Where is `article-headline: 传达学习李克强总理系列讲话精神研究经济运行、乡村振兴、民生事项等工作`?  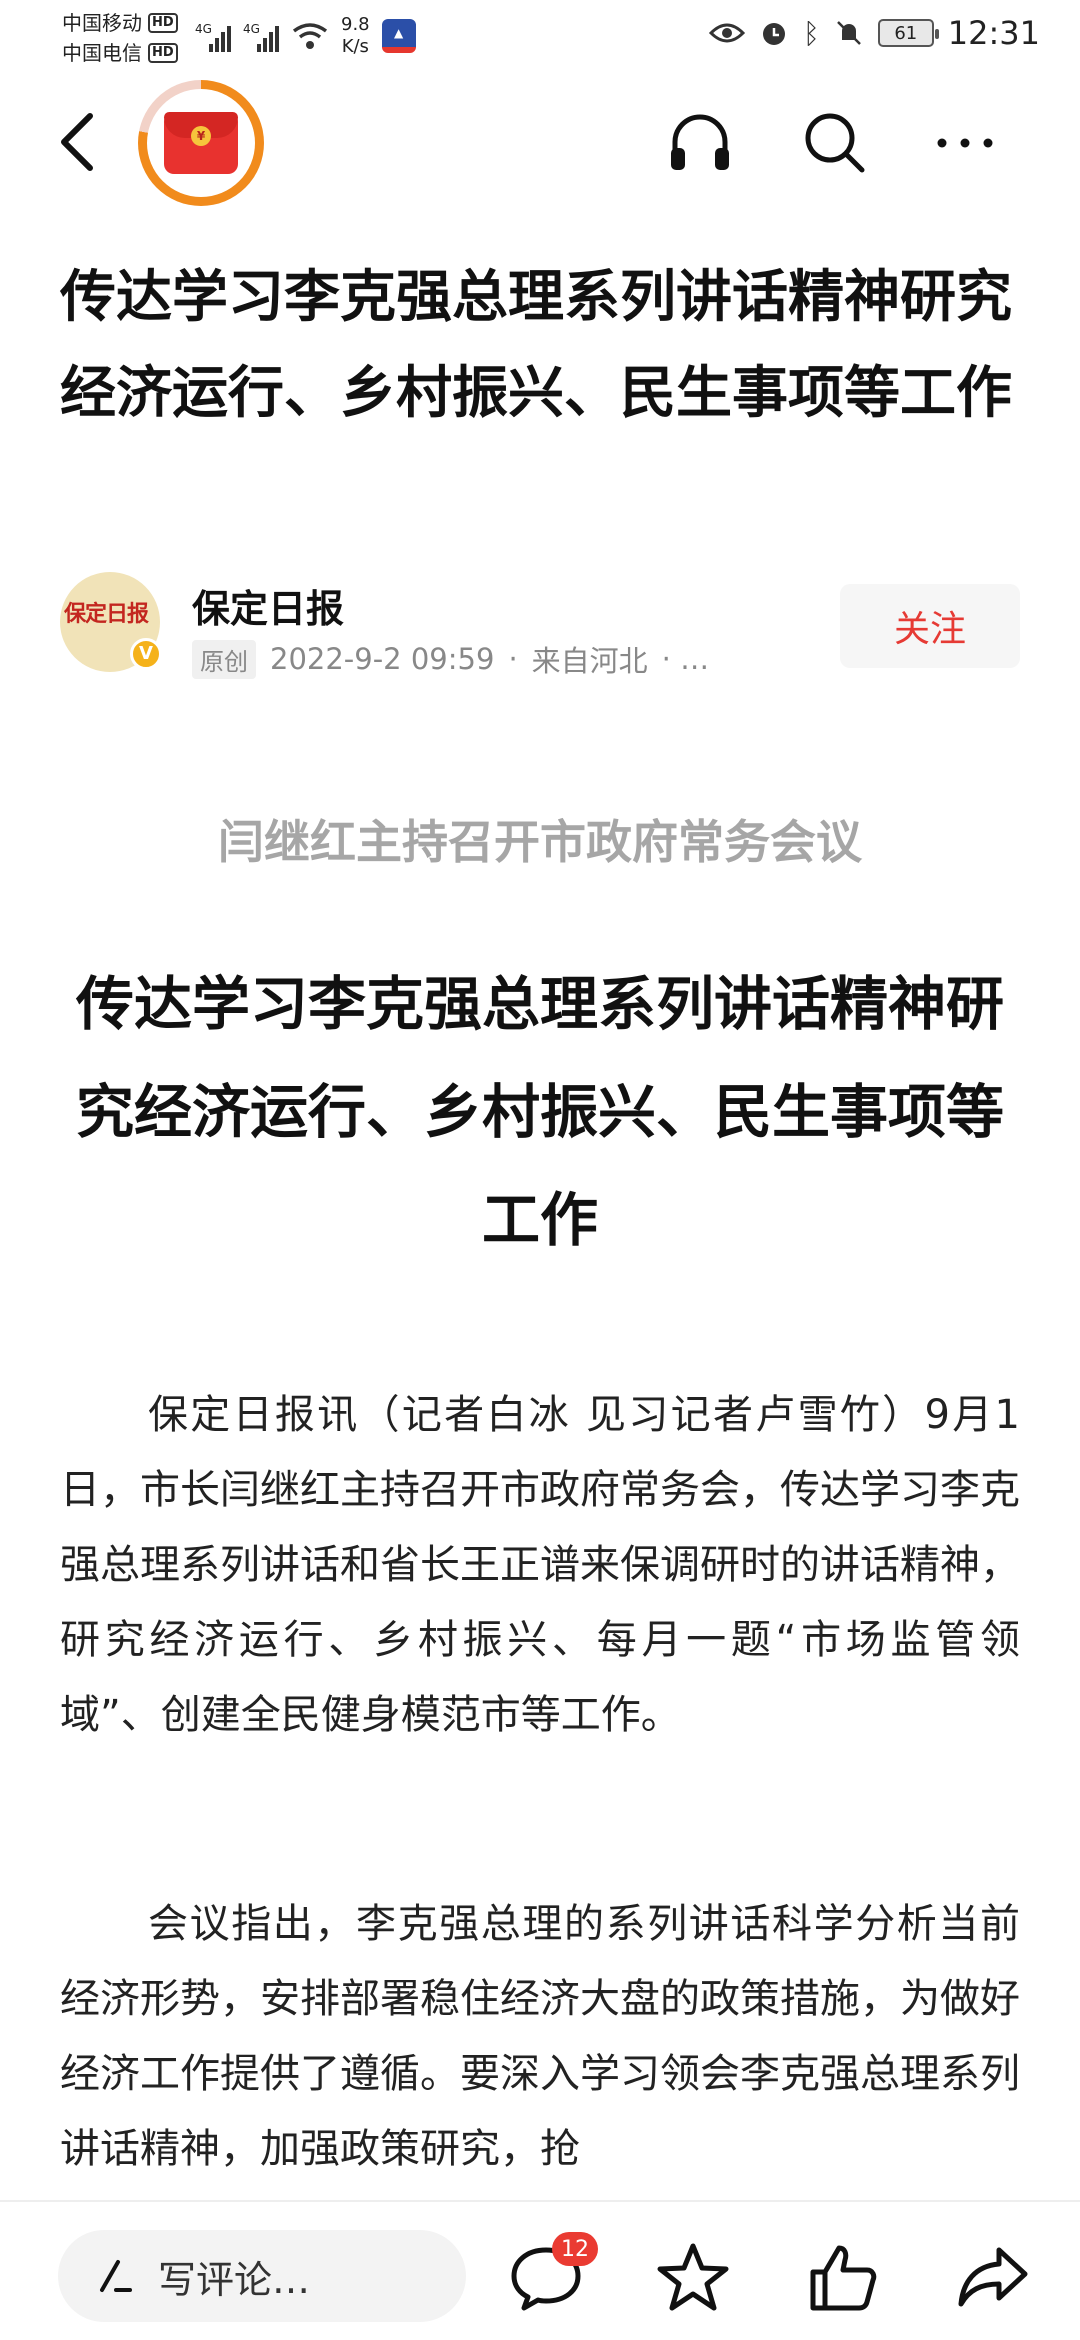 article-headline: 传达学习李克强总理系列讲话精神研究经济运行、乡村振兴、民生事项等工作 is located at coordinates (539, 1112).